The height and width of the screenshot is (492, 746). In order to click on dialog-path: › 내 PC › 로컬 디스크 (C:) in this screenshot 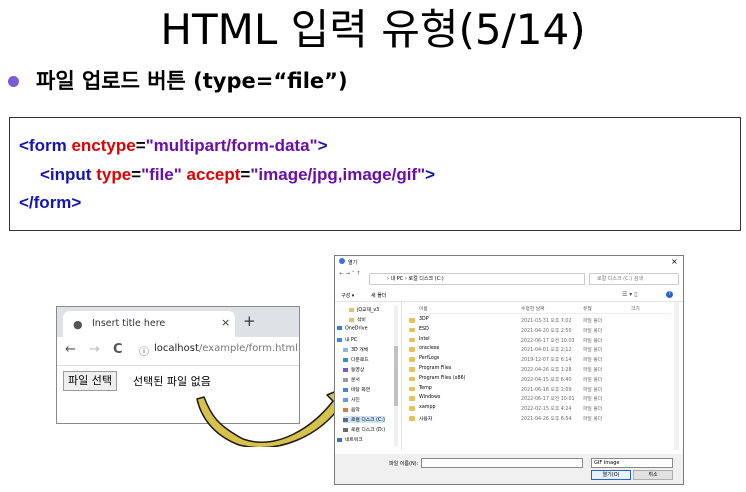, I will do `click(415, 279)`.